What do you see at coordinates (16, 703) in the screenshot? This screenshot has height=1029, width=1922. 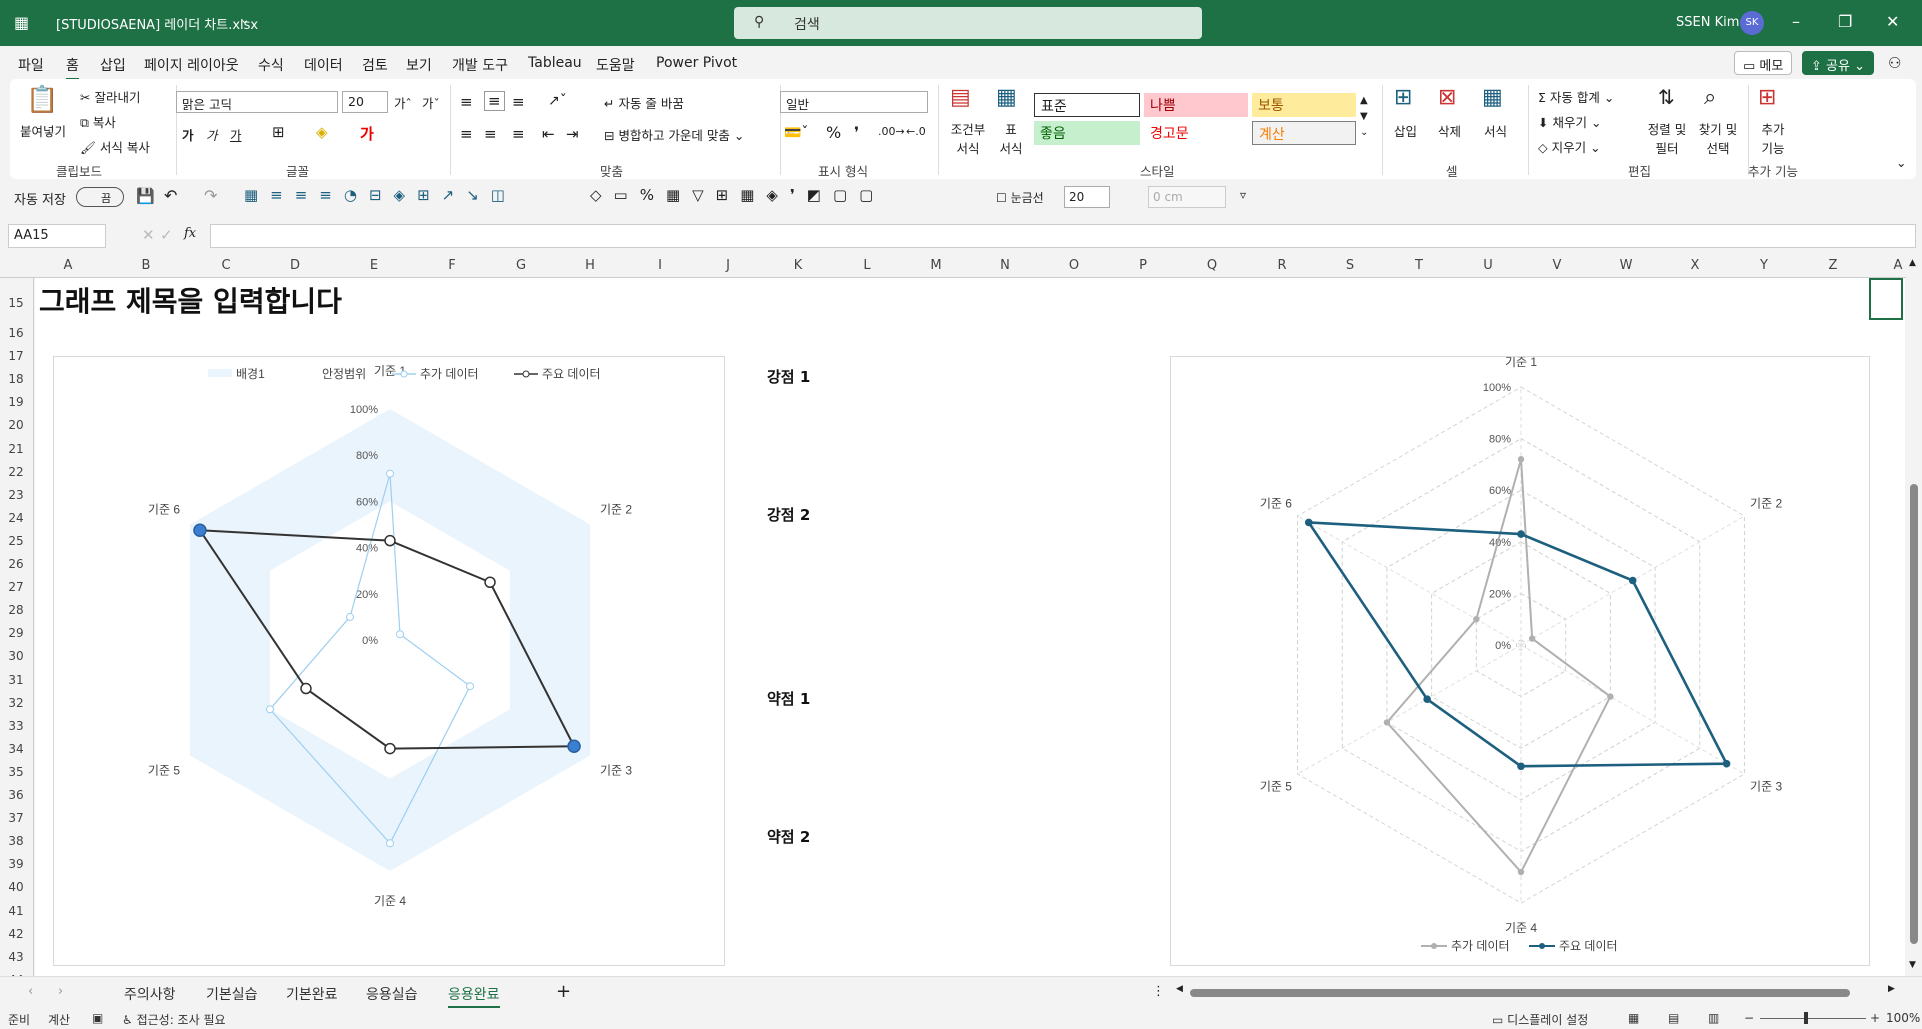 I see `row-header: 32` at bounding box center [16, 703].